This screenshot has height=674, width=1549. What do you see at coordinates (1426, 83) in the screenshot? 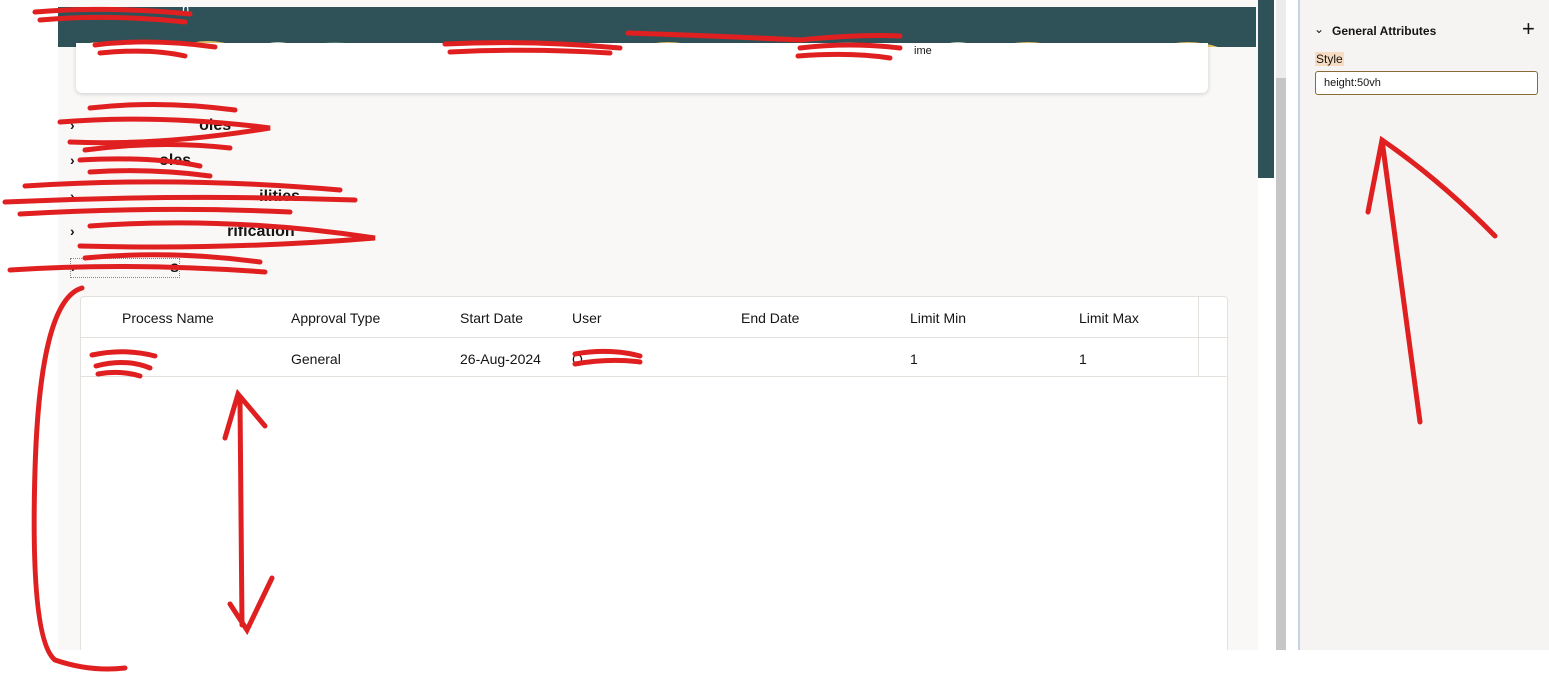
I see `style-input` at bounding box center [1426, 83].